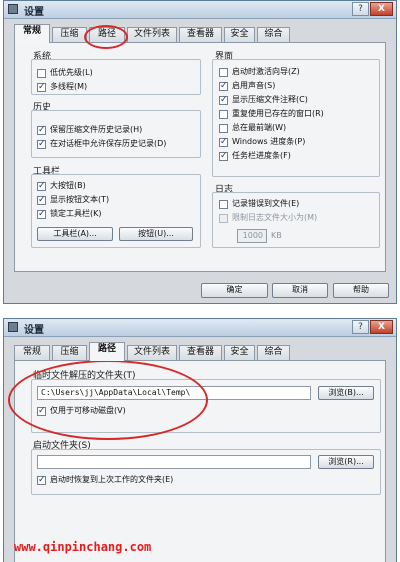 The image size is (400, 562). Describe the element at coordinates (107, 351) in the screenshot. I see `tab-path: 路径` at that location.